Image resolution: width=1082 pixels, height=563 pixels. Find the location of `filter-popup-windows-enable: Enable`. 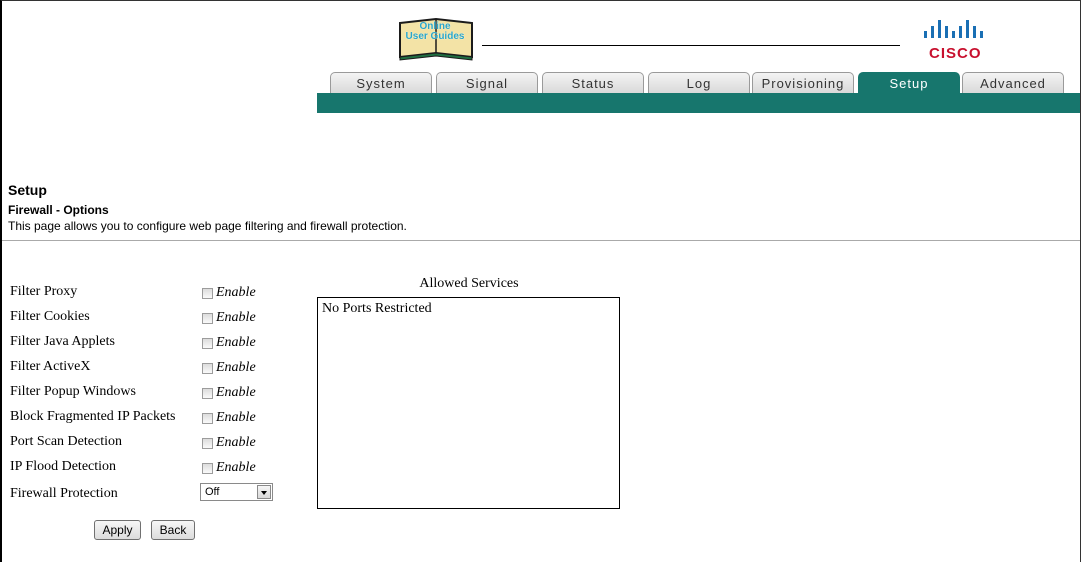

filter-popup-windows-enable: Enable is located at coordinates (229, 393).